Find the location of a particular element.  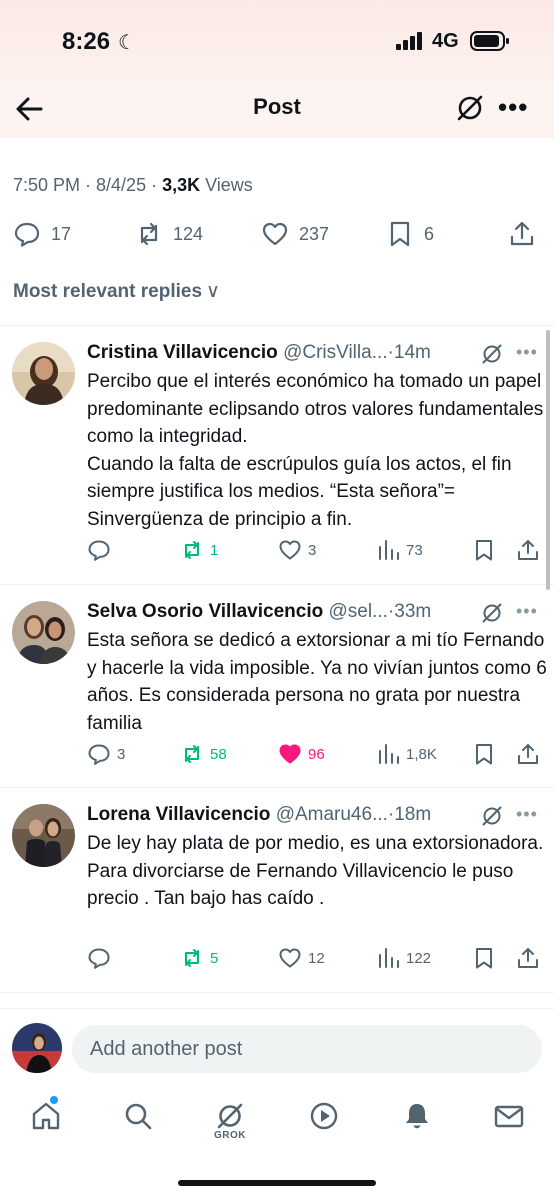

bell-icon is located at coordinates (417, 1116).